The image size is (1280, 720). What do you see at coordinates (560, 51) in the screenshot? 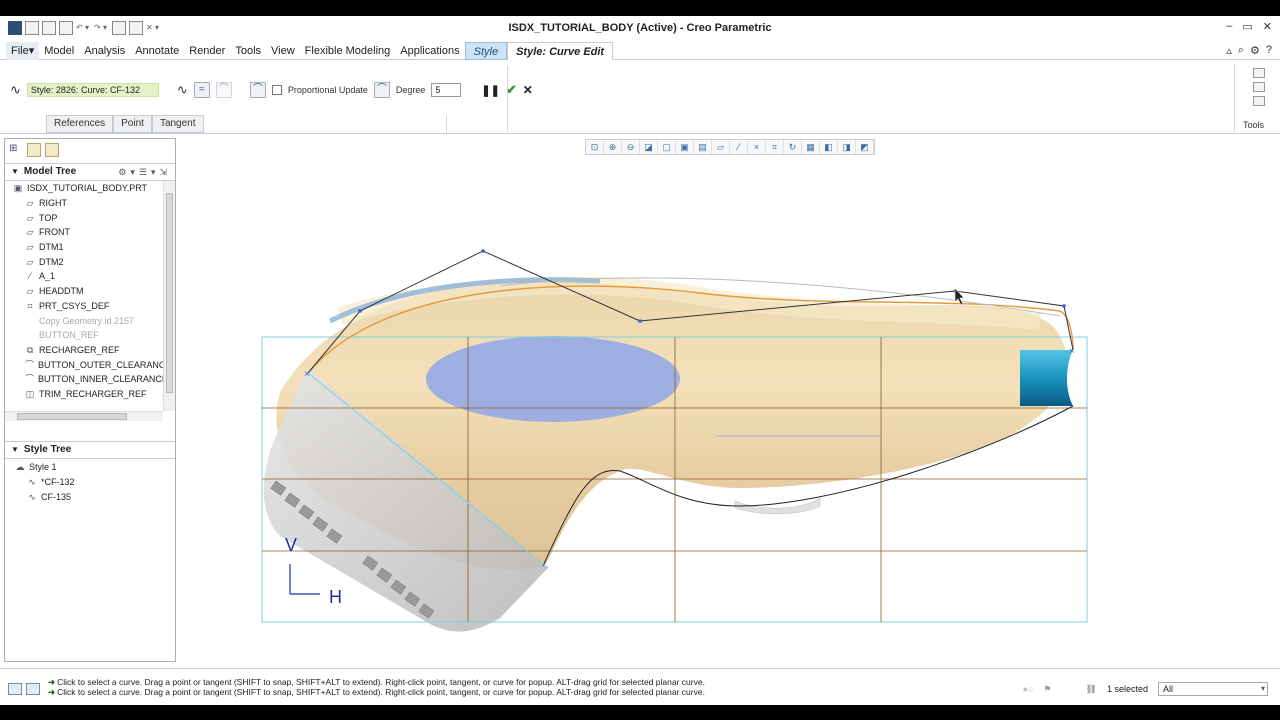
I see `tab-style-curve-edit: Style: Curve Edit` at bounding box center [560, 51].